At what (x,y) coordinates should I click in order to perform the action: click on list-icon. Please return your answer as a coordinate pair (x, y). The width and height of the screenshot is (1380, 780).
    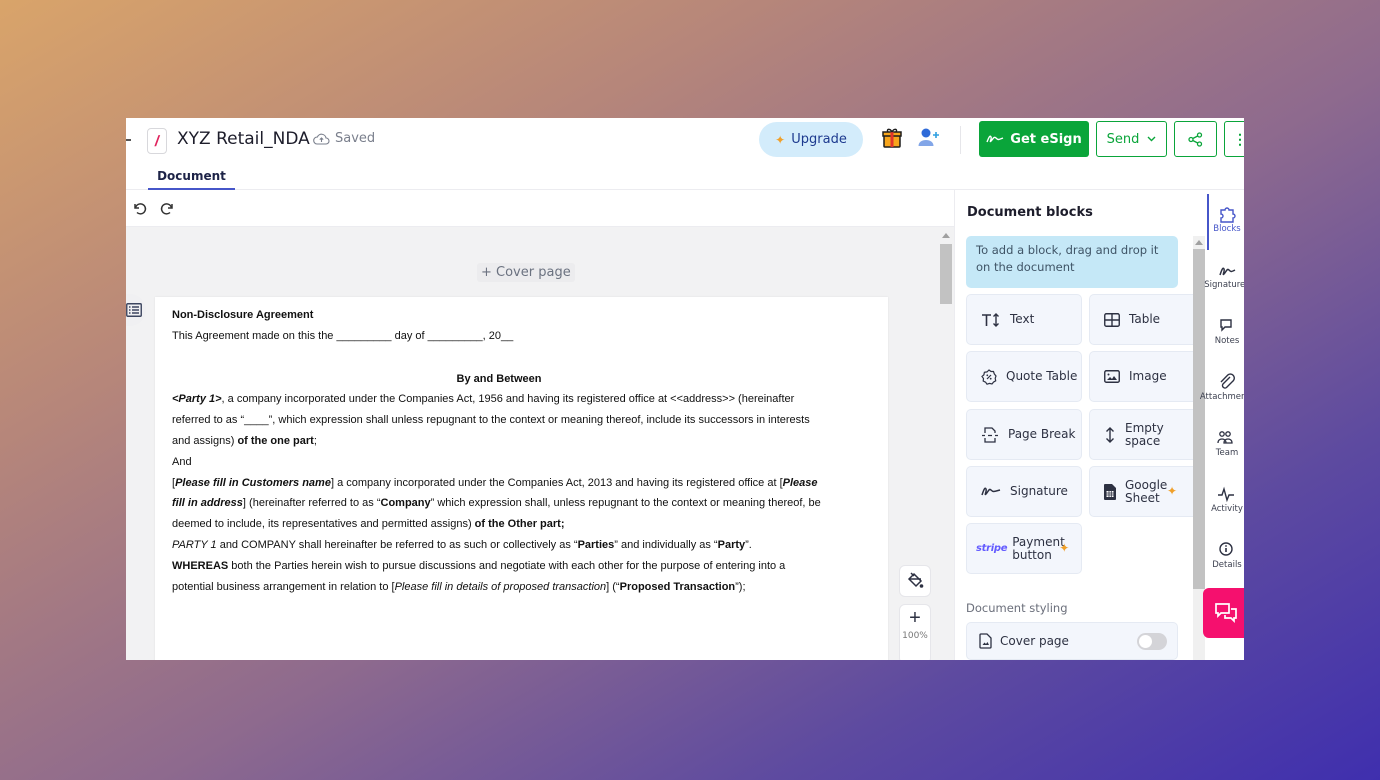
    Looking at the image, I should click on (134, 310).